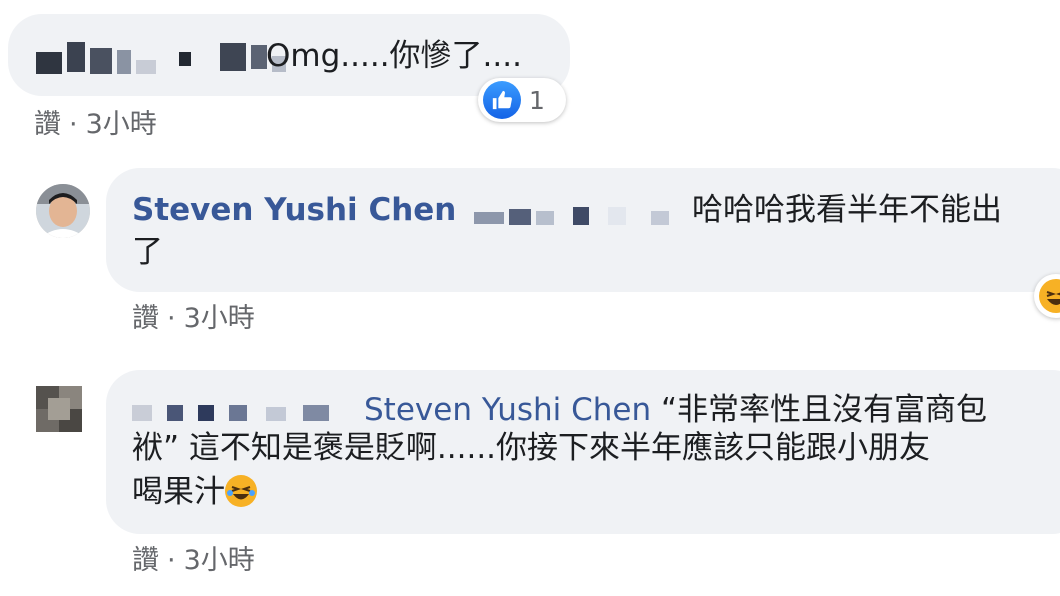 This screenshot has height=596, width=1060. I want to click on laughing-emoji-icon, so click(241, 491).